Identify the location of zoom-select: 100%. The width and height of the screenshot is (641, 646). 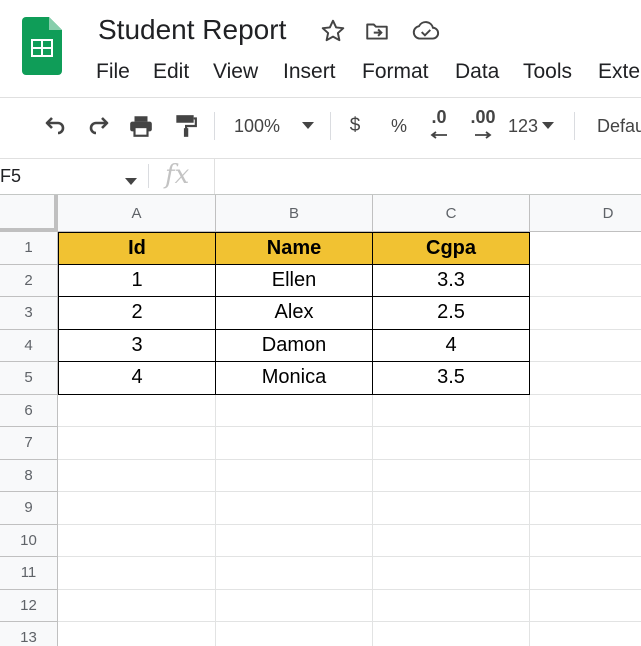
(280, 126).